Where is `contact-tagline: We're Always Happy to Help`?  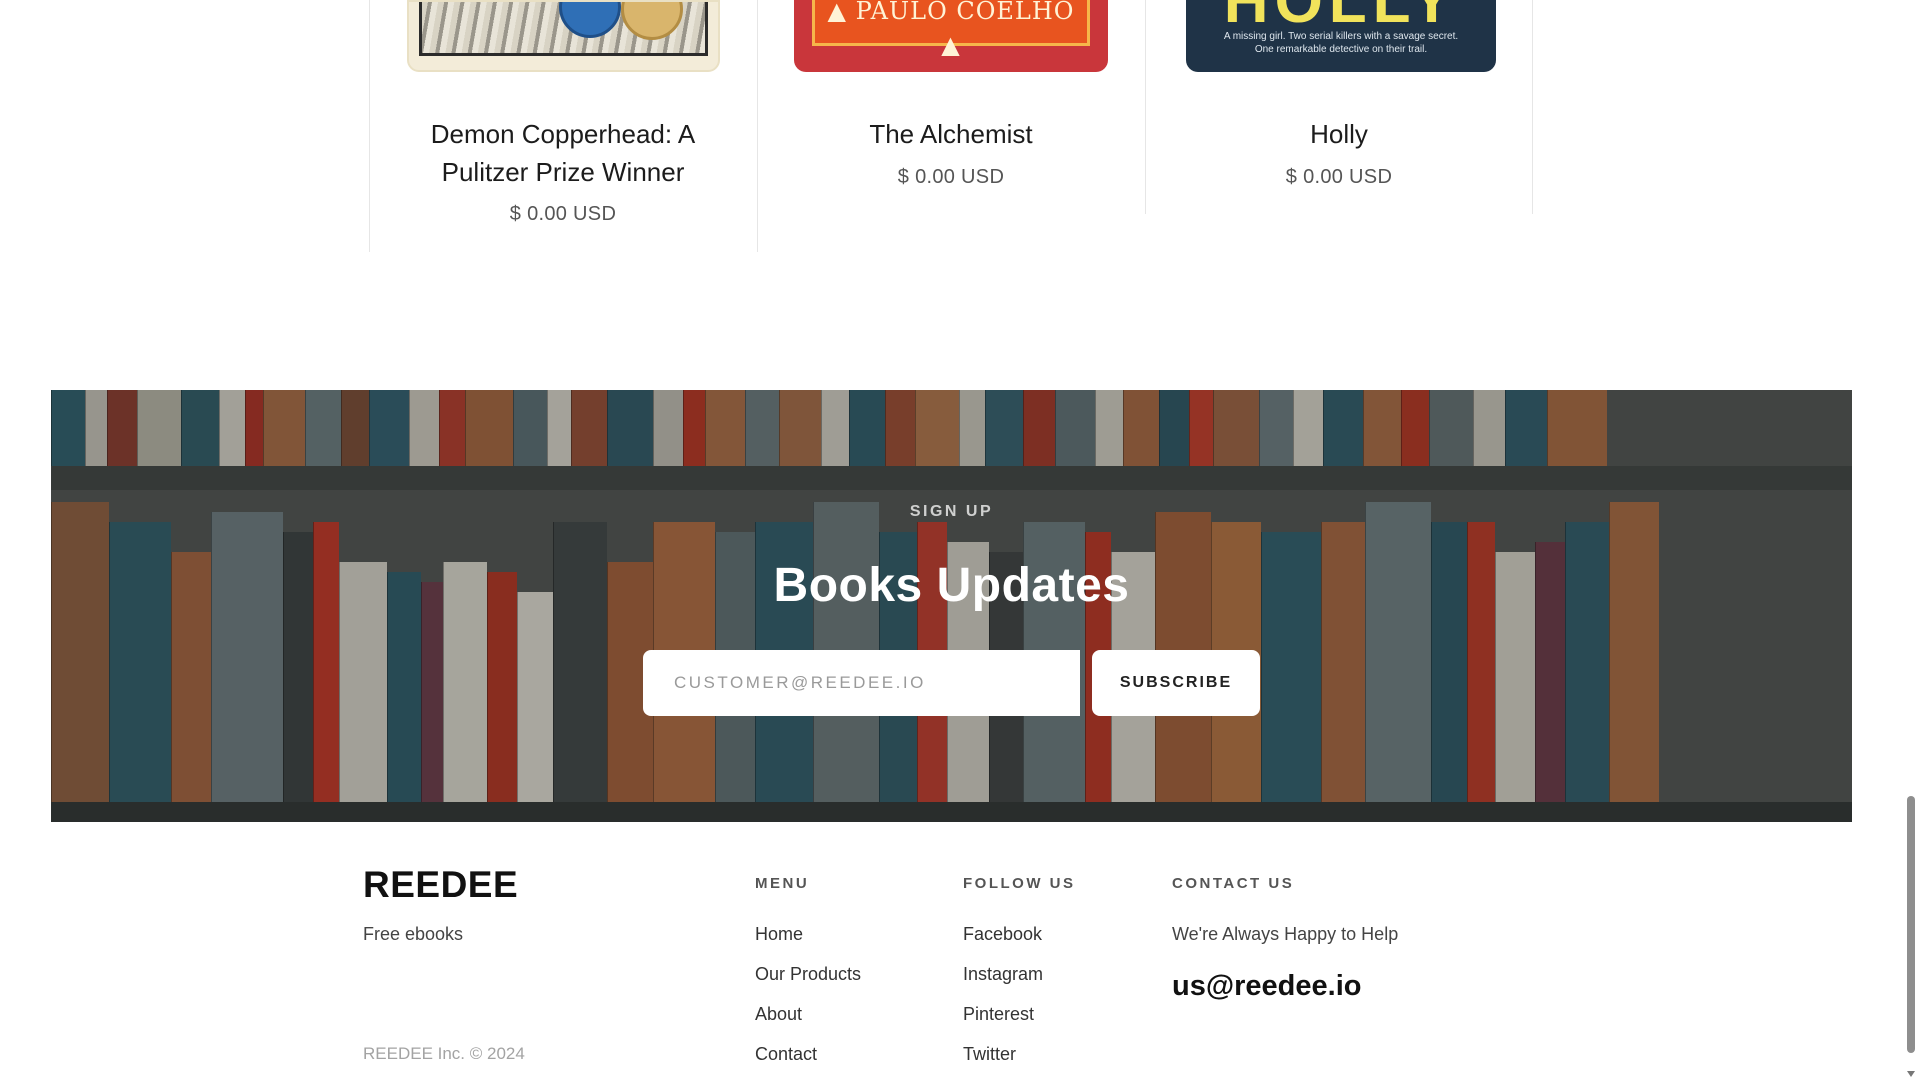 contact-tagline: We're Always Happy to Help is located at coordinates (1285, 934).